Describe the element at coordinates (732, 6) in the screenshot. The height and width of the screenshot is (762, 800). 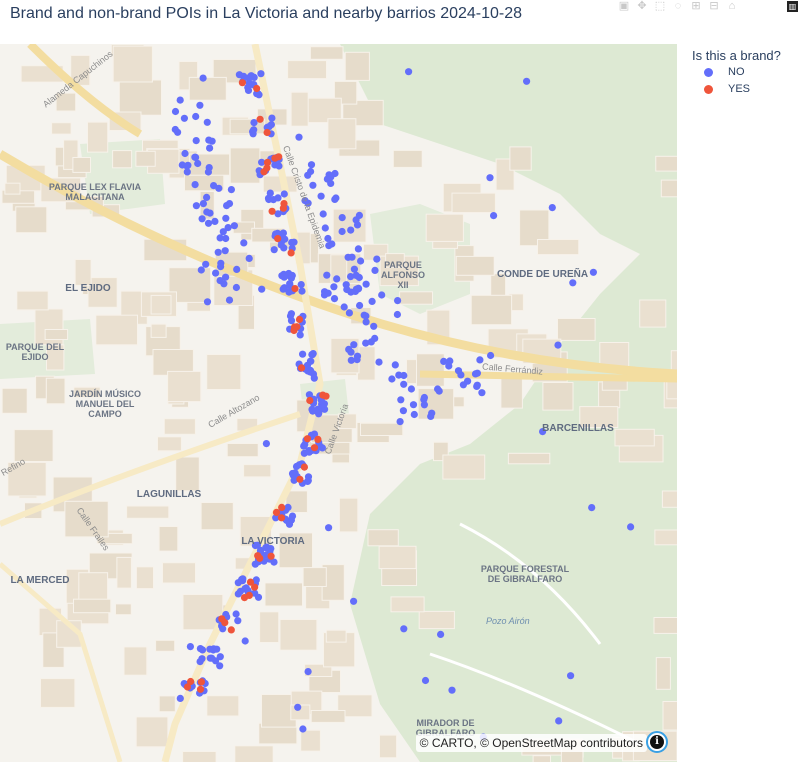
I see `home-icon: ⌂` at that location.